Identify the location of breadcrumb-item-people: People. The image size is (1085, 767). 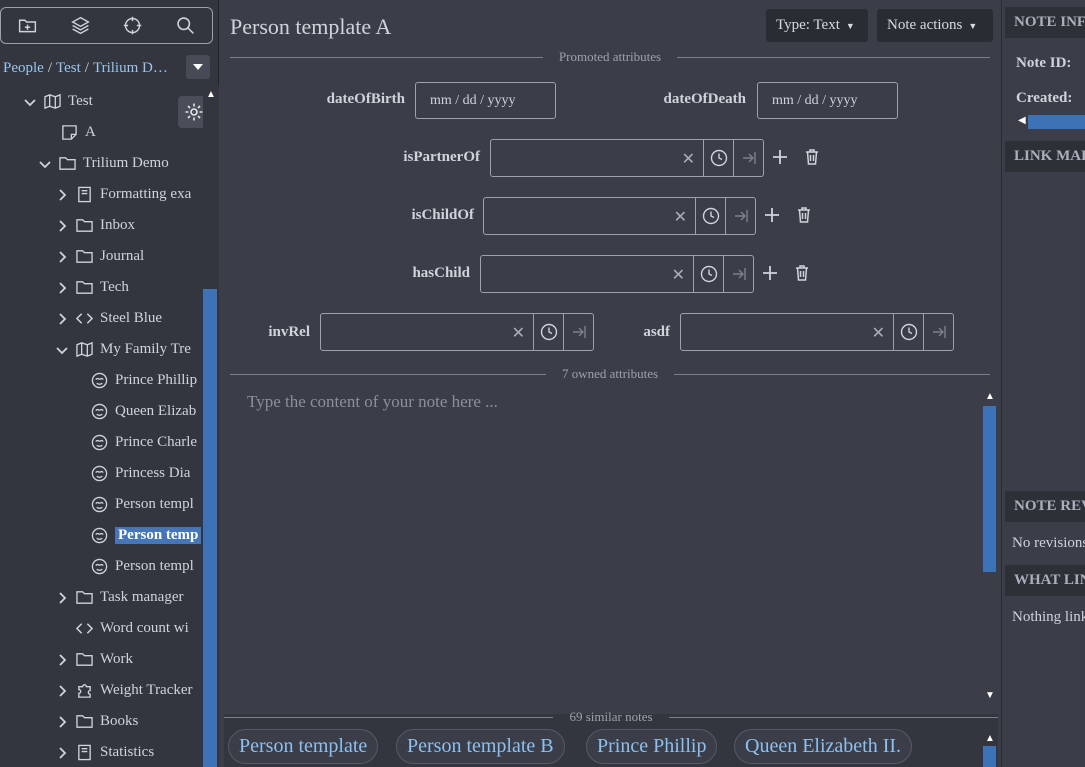
(23, 68).